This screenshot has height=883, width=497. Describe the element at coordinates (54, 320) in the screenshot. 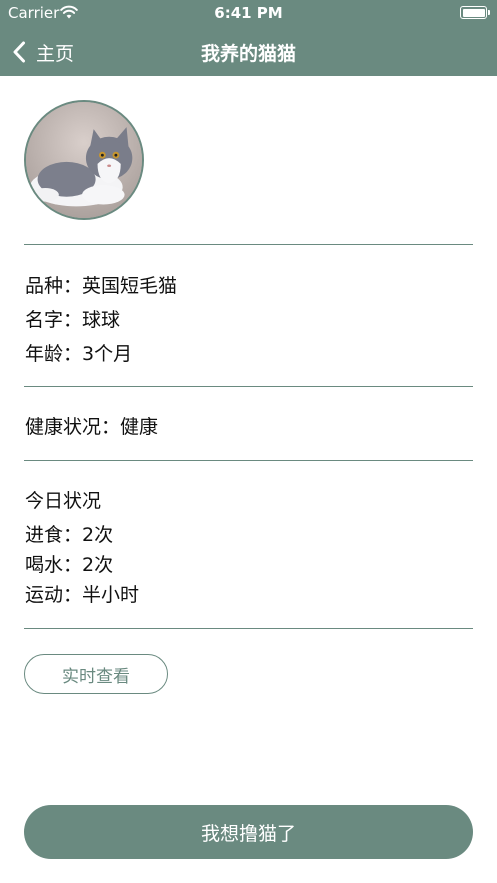

I see `name-label: 名字：` at that location.